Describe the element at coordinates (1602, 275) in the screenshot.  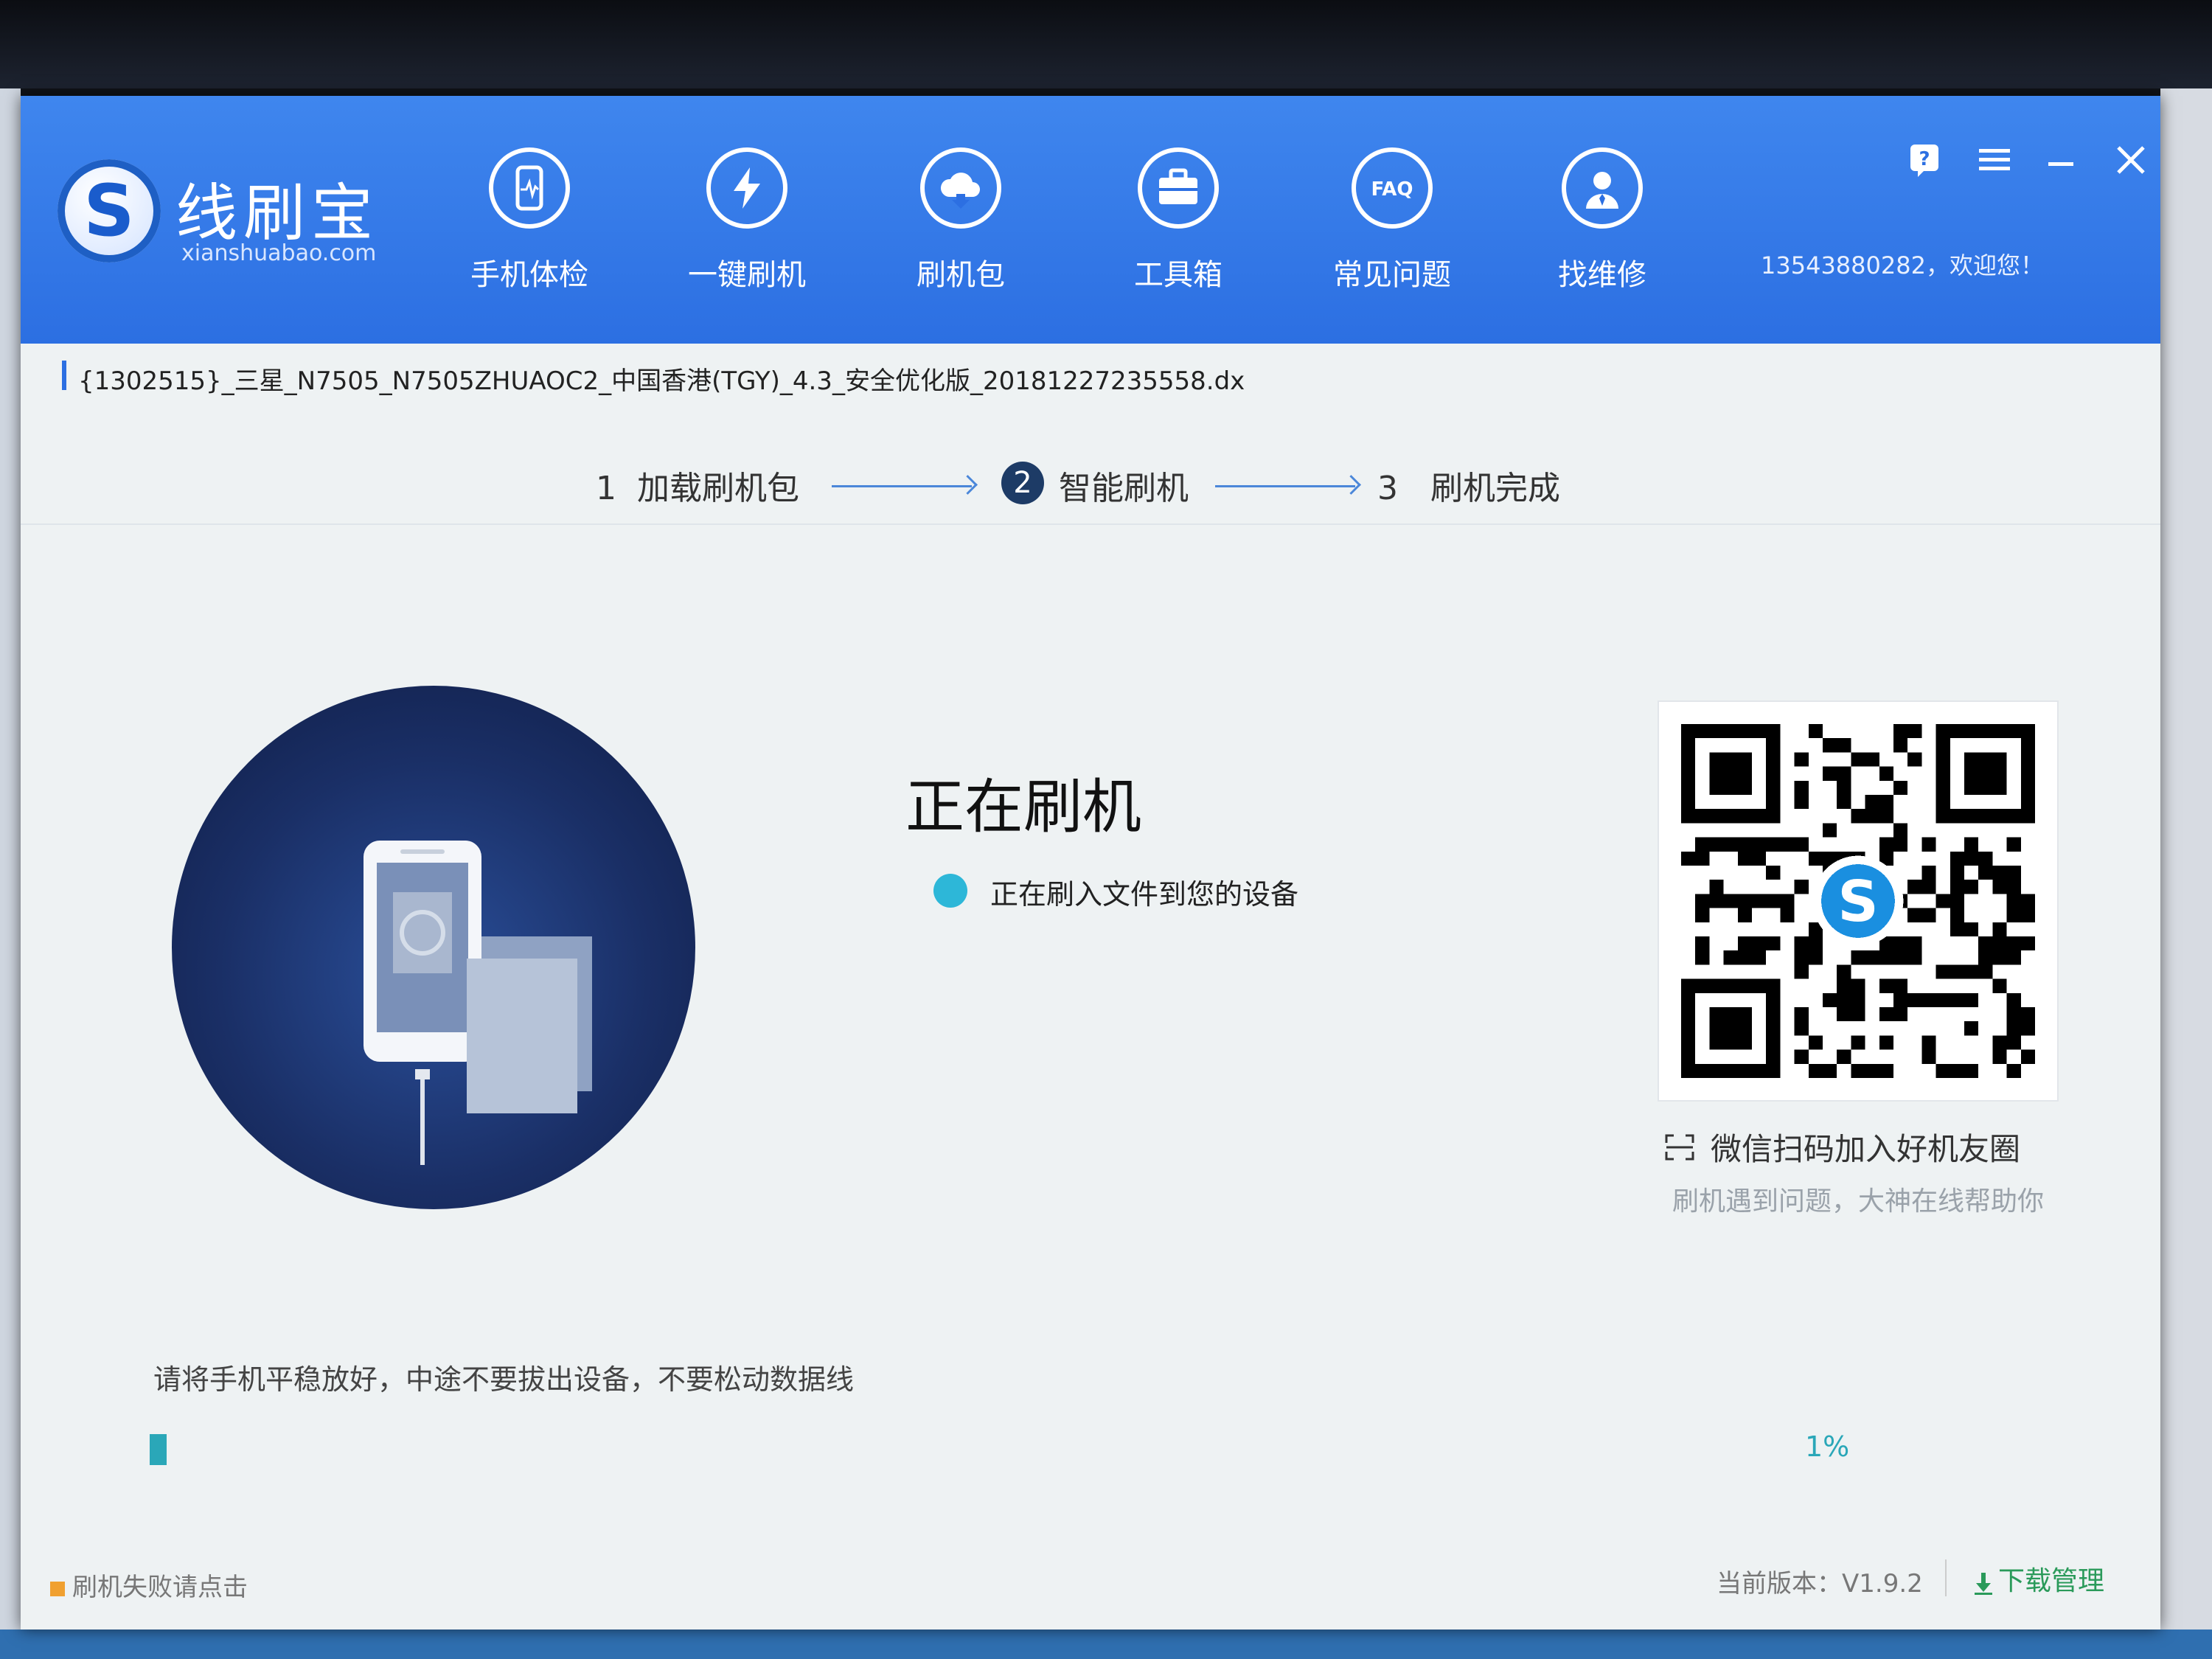
I see `nav-label: 找维修` at that location.